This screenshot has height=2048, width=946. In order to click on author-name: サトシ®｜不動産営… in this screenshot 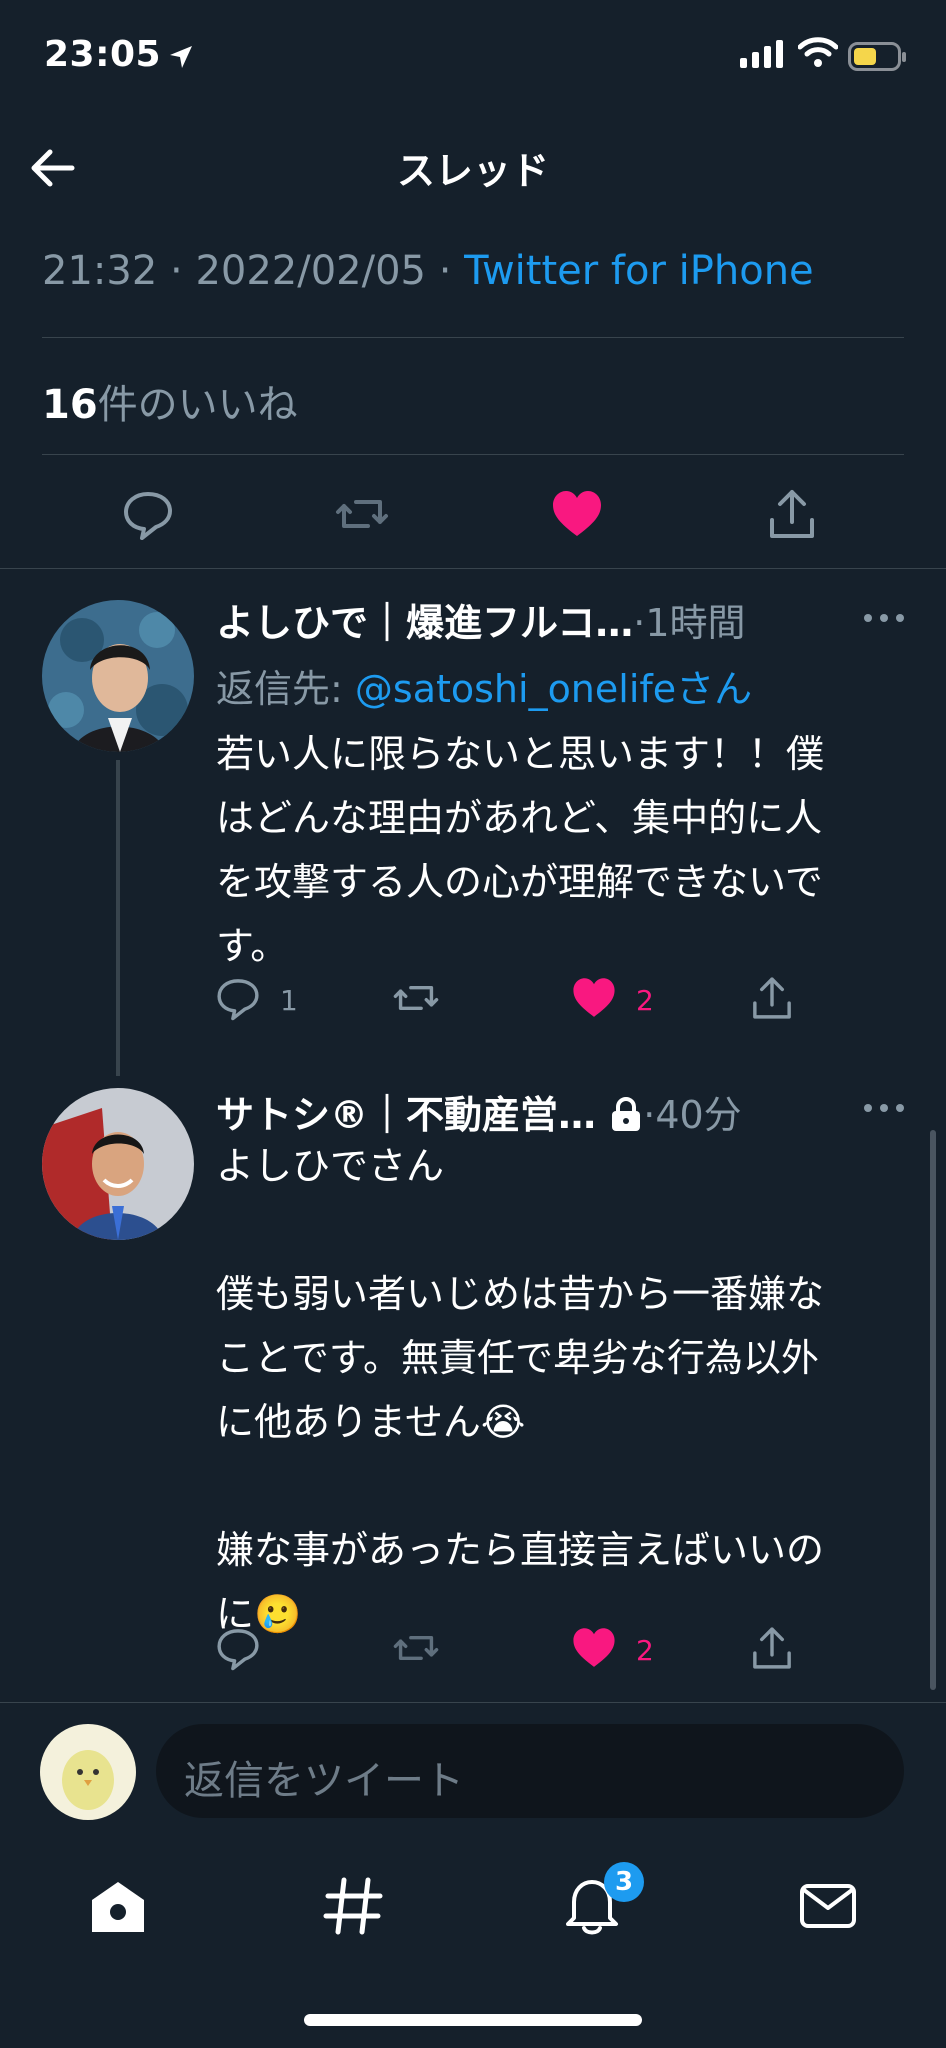, I will do `click(406, 1115)`.